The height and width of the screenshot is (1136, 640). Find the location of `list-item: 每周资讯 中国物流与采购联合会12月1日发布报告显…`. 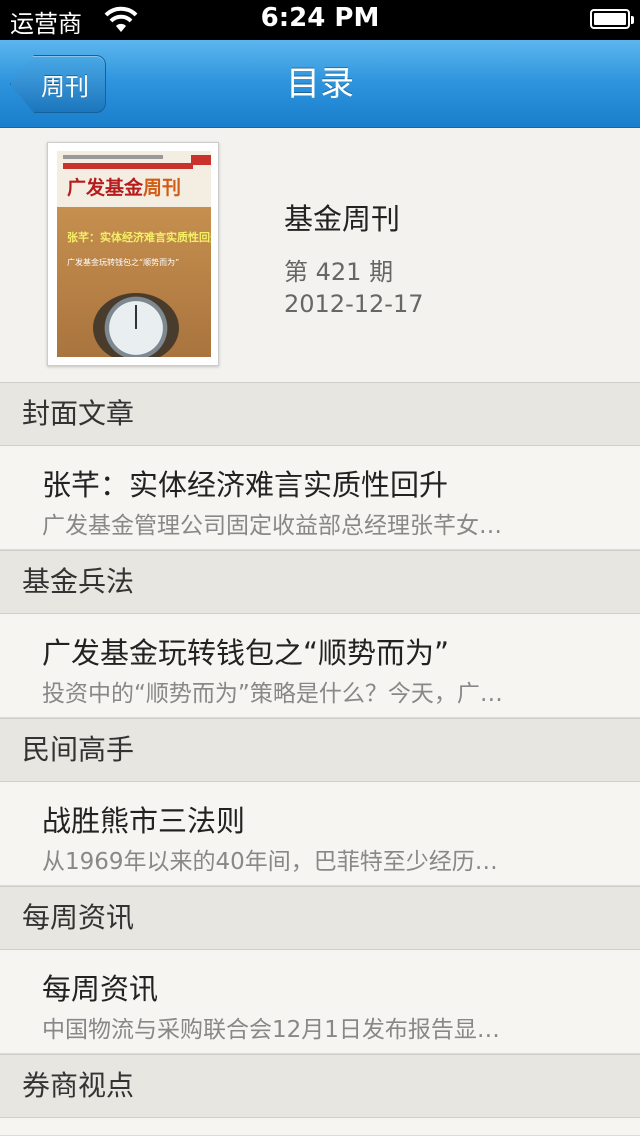

list-item: 每周资讯 中国物流与采购联合会12月1日发布报告显… is located at coordinates (320, 1002).